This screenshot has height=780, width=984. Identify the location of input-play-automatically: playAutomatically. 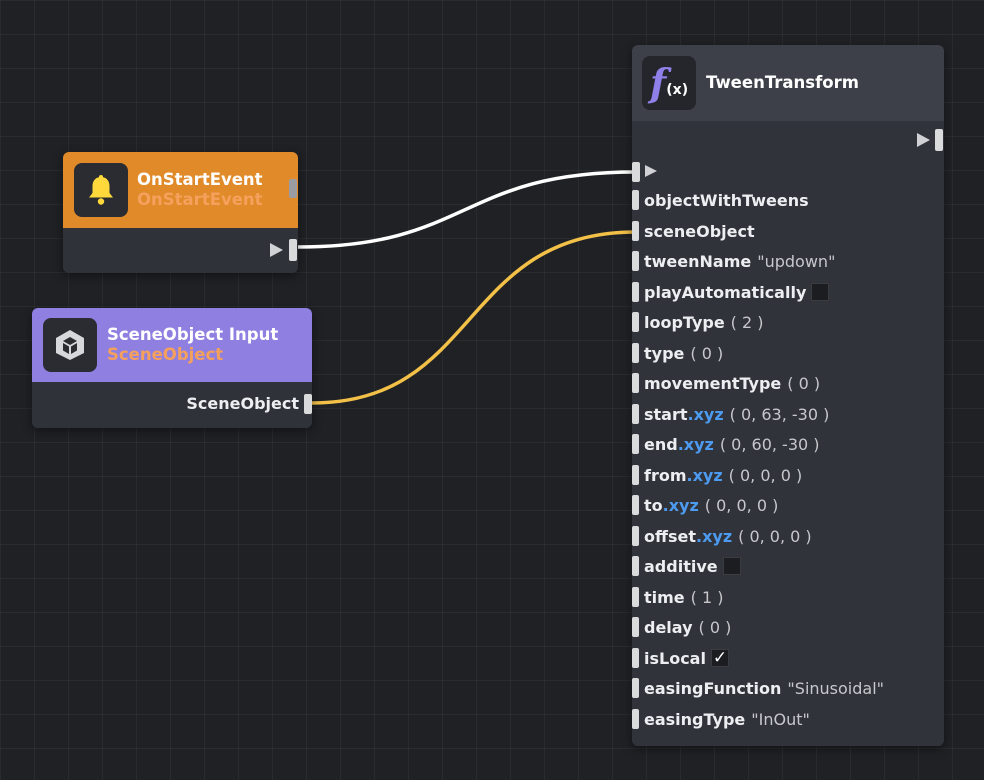
(731, 292).